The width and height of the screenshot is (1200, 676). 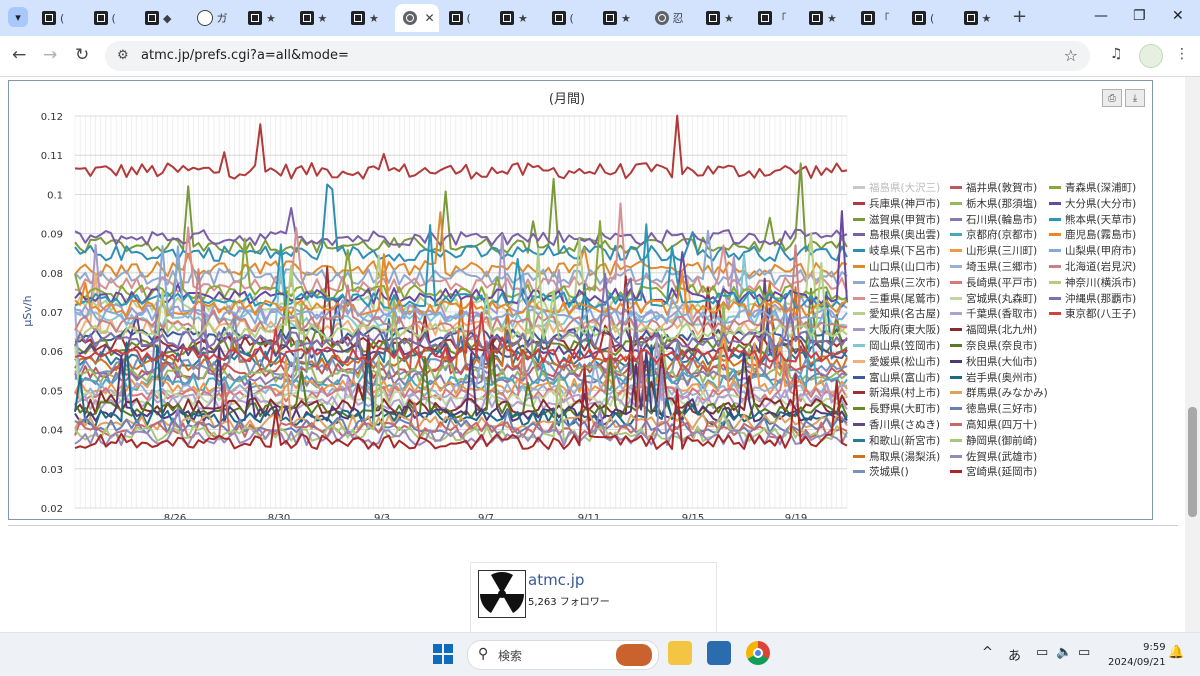 What do you see at coordinates (896, 187) in the screenshot?
I see `legend-item: 福島県(大沢三)` at bounding box center [896, 187].